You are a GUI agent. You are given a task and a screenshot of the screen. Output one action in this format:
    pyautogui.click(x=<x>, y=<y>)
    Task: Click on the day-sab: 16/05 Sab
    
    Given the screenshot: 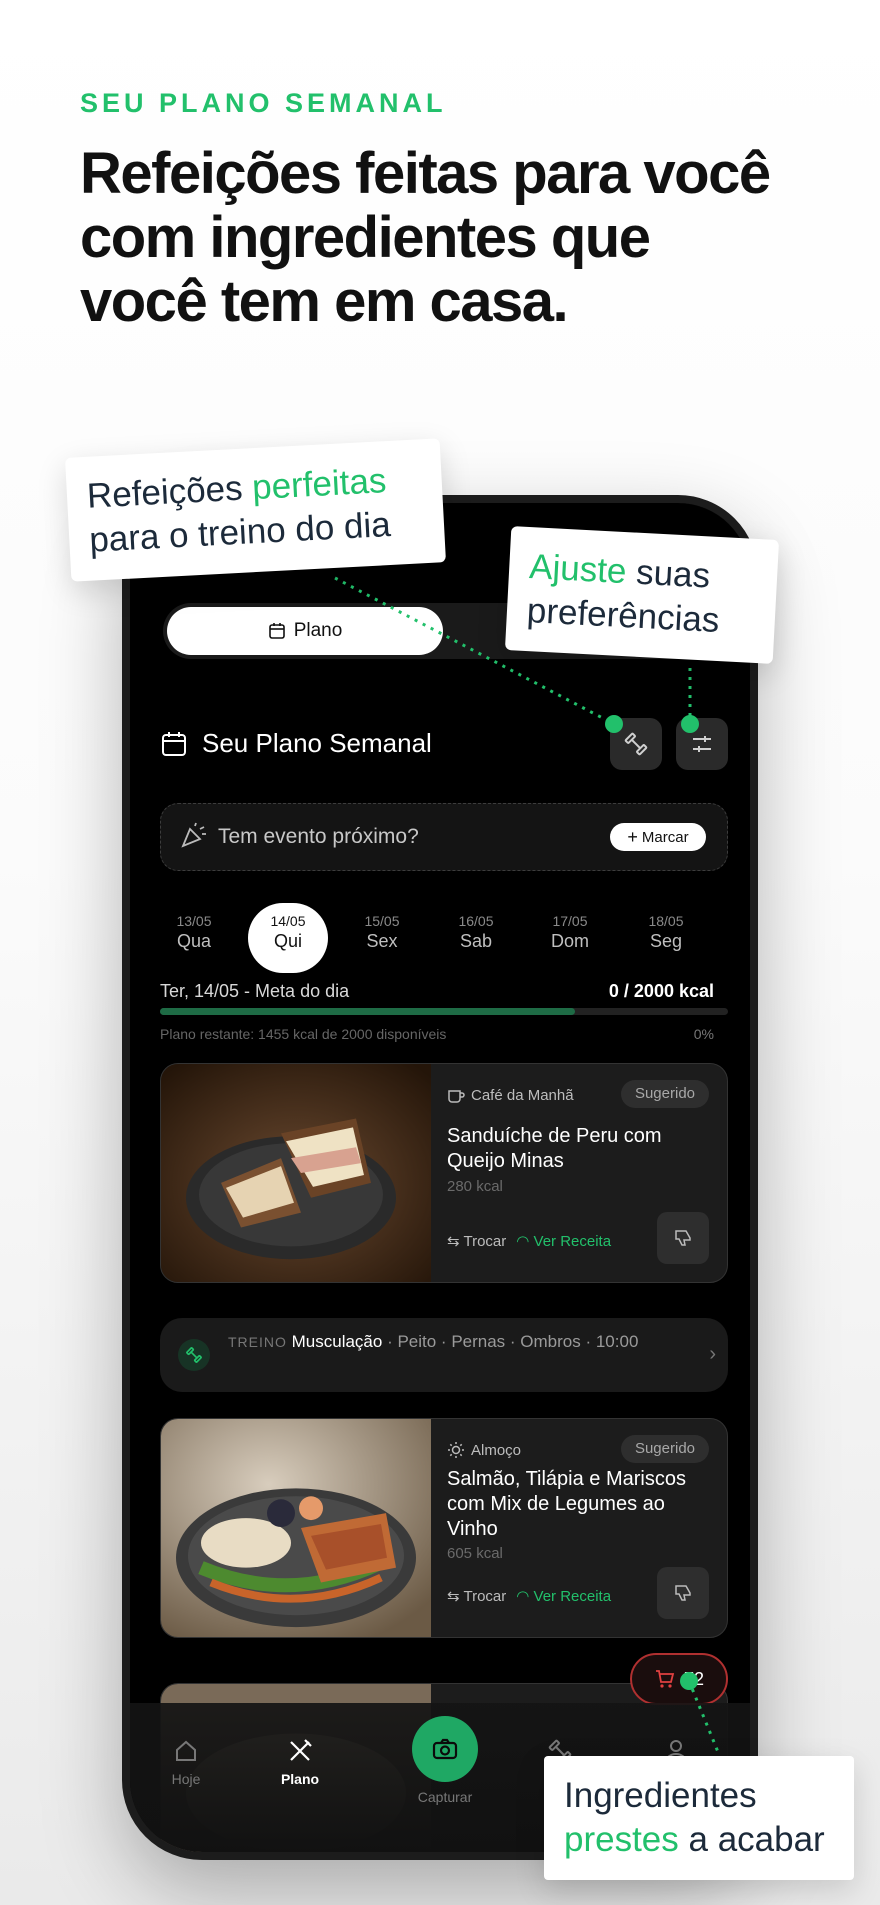 What is the action you would take?
    pyautogui.click(x=476, y=938)
    